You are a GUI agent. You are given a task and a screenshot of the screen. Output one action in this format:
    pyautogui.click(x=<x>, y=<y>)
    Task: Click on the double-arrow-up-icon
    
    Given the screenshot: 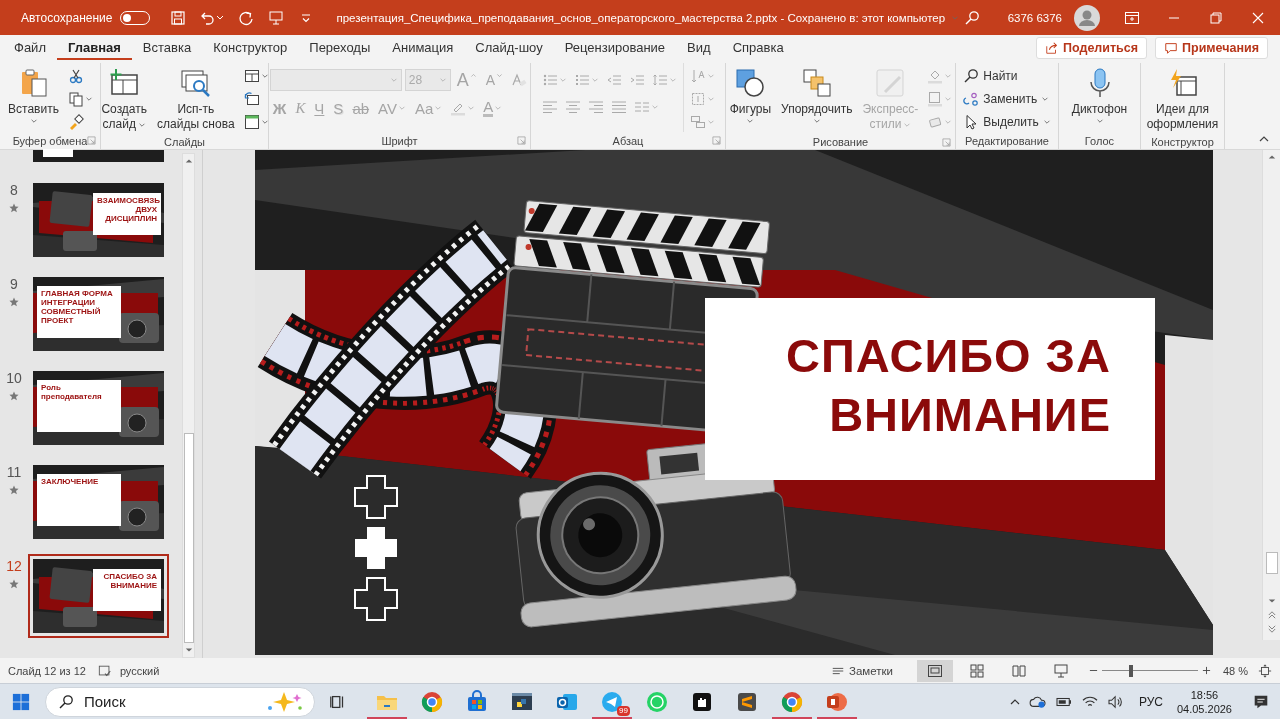 What is the action you would take?
    pyautogui.click(x=1271, y=615)
    